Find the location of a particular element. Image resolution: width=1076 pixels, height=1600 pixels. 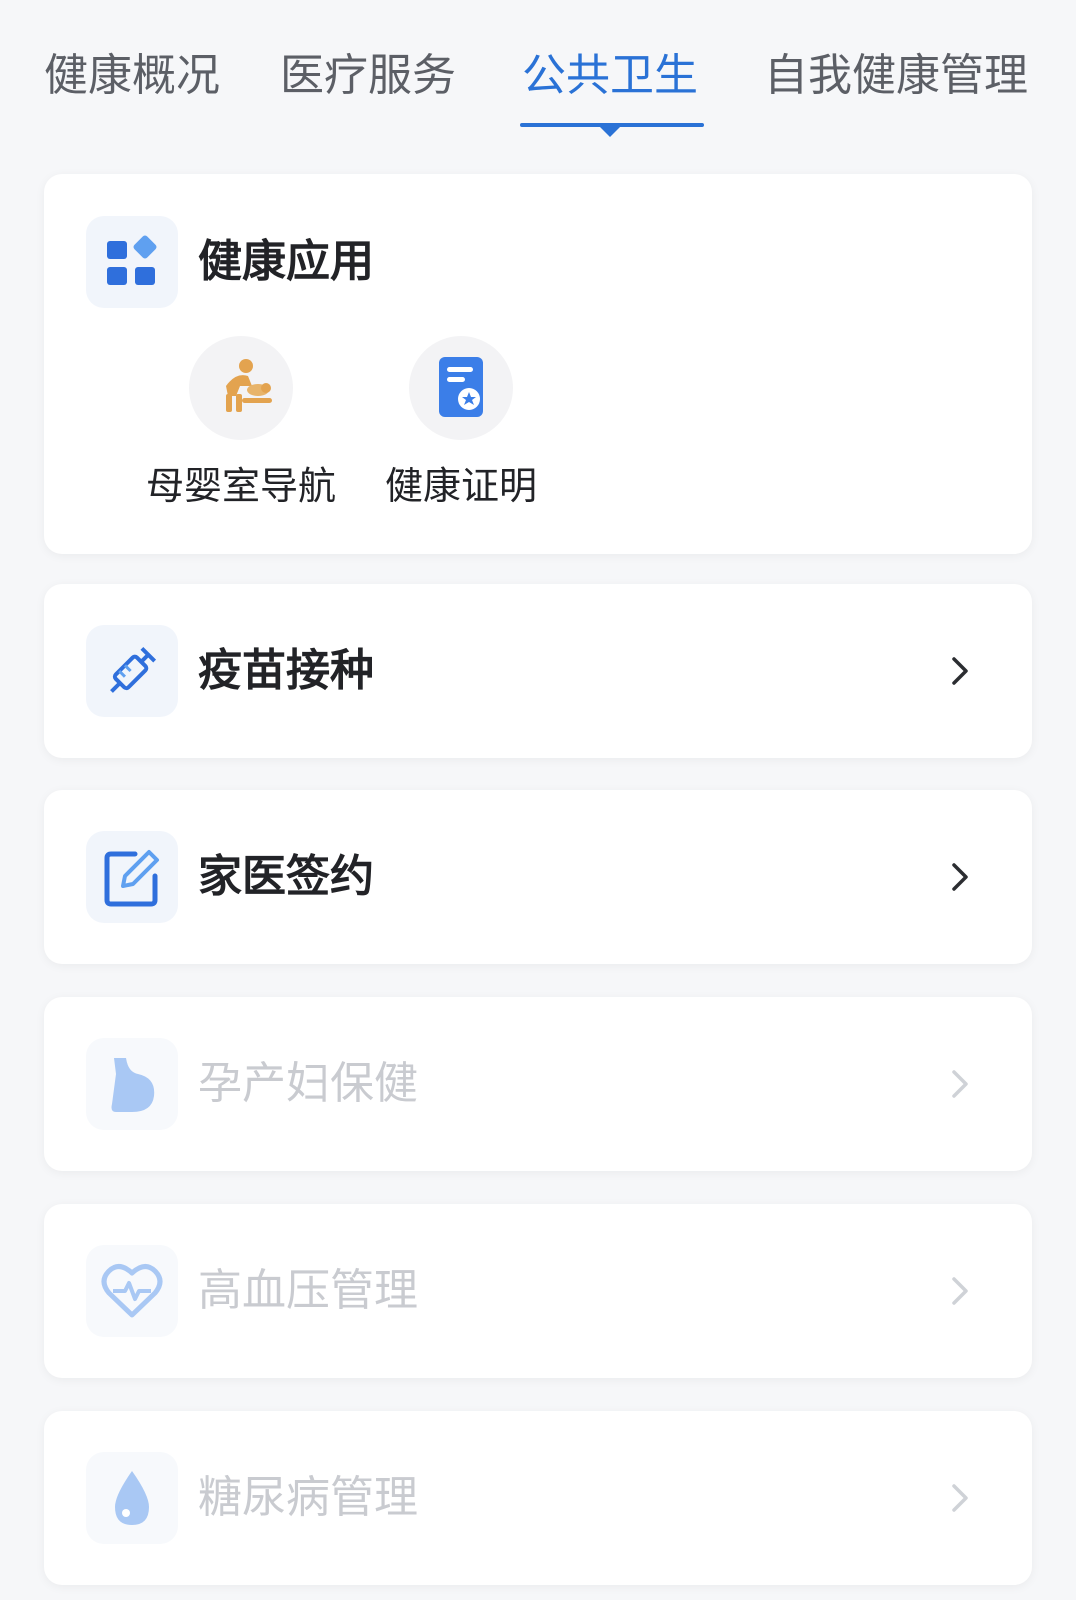

mother-baby-icon is located at coordinates (241, 388).